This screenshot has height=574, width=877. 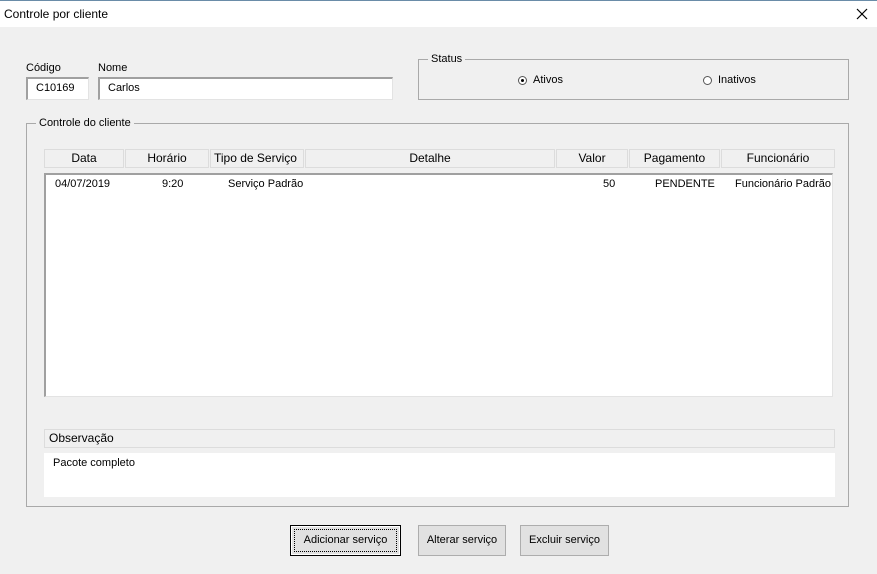 I want to click on controle-caption: Controle do cliente, so click(x=85, y=123).